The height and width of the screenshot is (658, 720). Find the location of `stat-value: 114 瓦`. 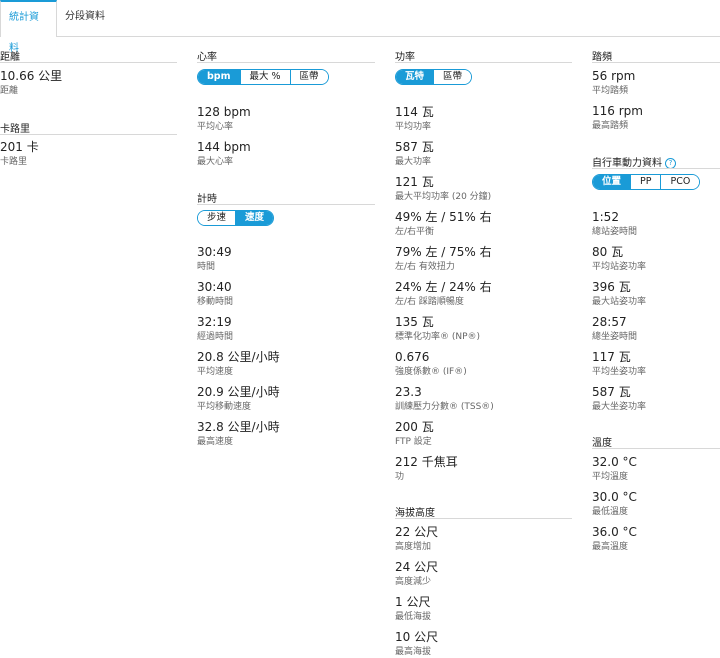

stat-value: 114 瓦 is located at coordinates (414, 112).